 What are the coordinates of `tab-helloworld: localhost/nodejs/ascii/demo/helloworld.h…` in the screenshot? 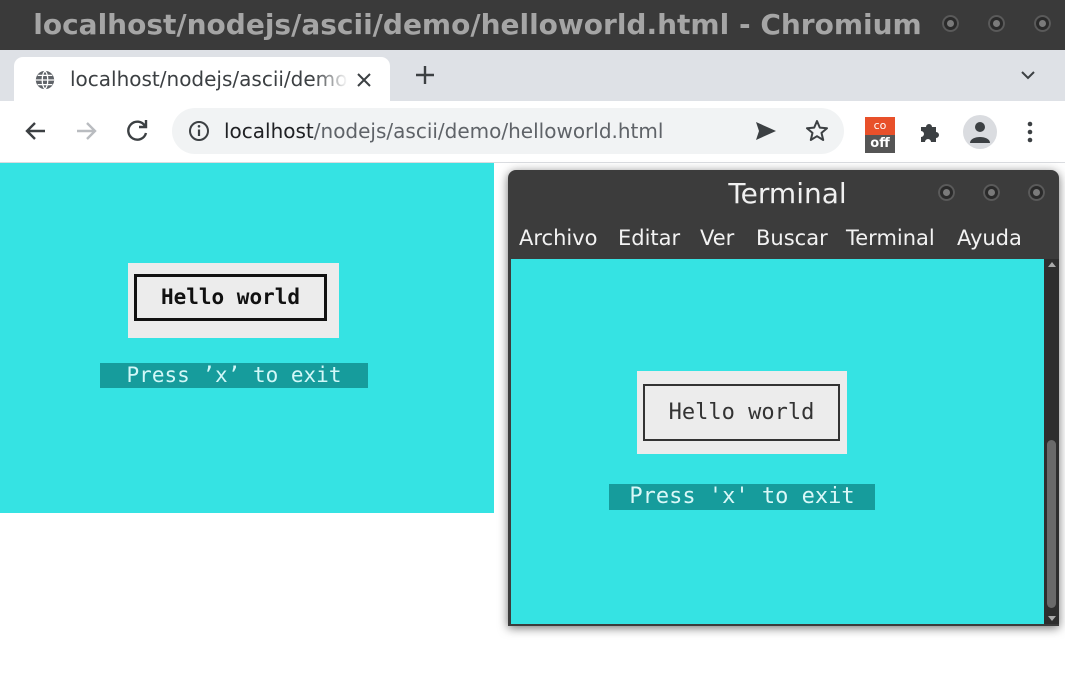 It's located at (202, 79).